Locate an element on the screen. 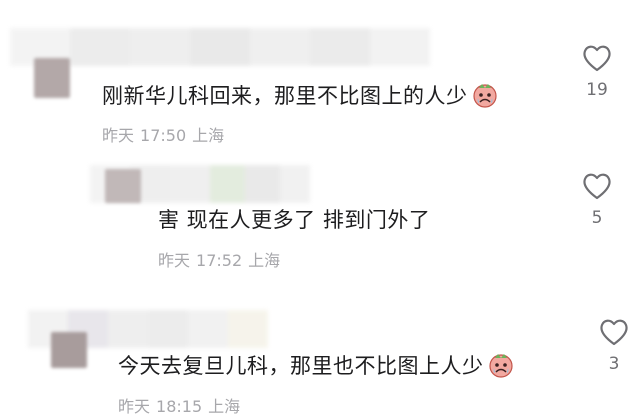 The image size is (640, 420). like-count: 5 is located at coordinates (597, 218).